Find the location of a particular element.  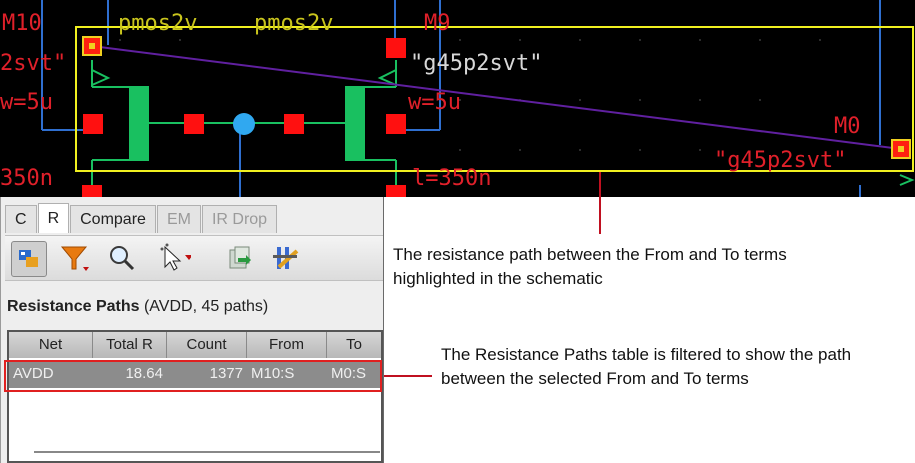

column-header-count: Count is located at coordinates (207, 345).